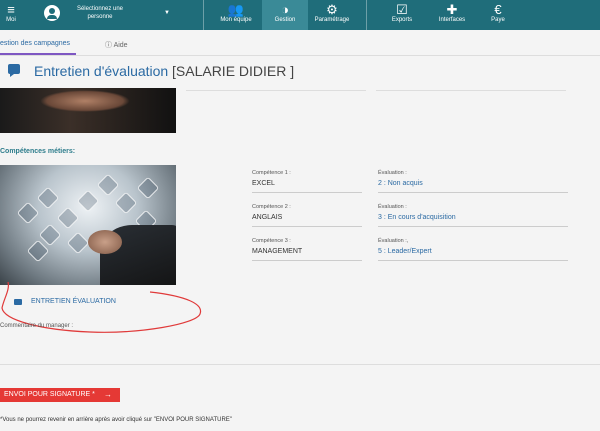 This screenshot has width=600, height=431. Describe the element at coordinates (417, 217) in the screenshot. I see `evaluation-value: 3 : En cours d'acquisition` at that location.